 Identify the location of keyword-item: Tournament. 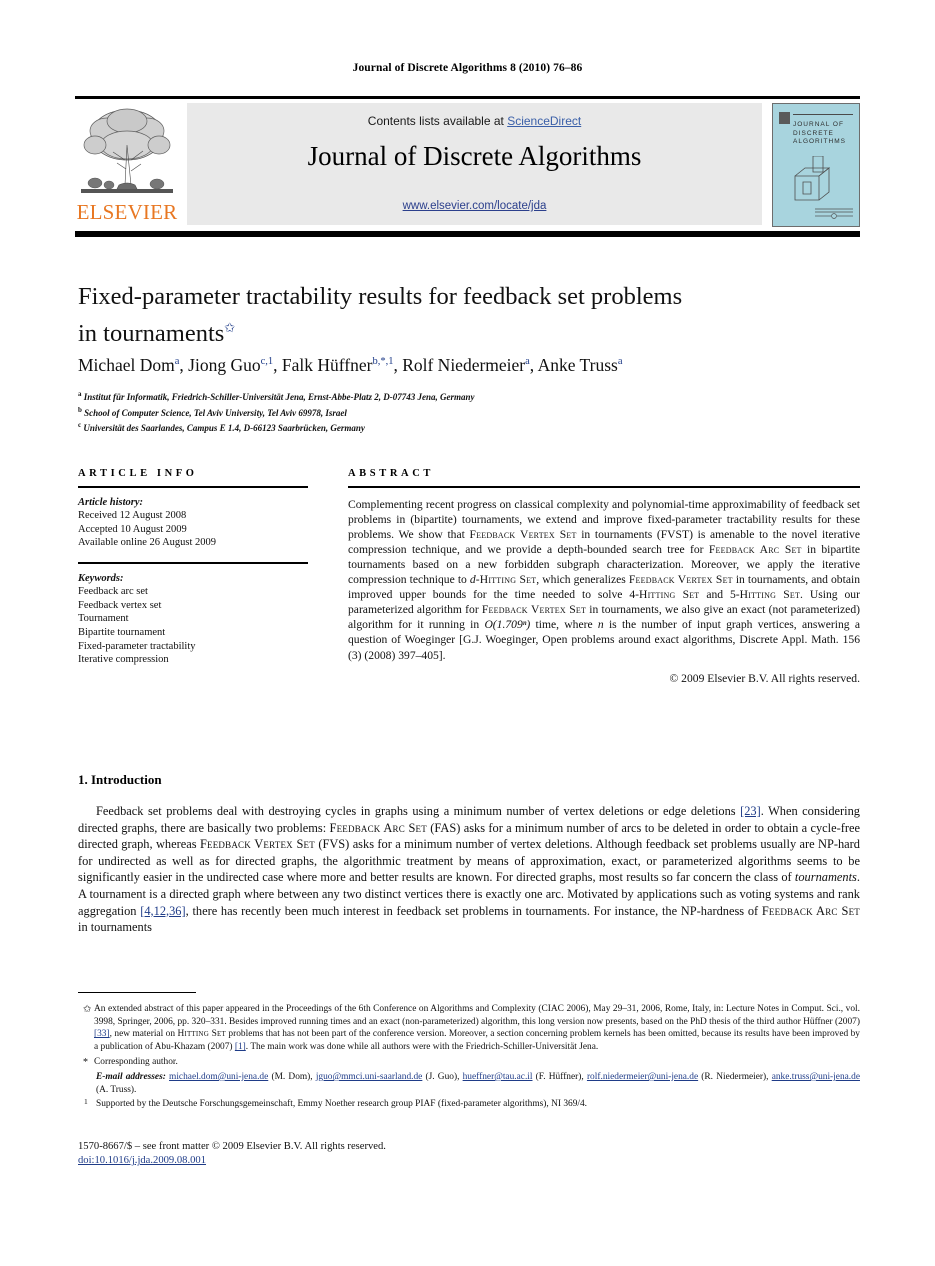
(103, 619).